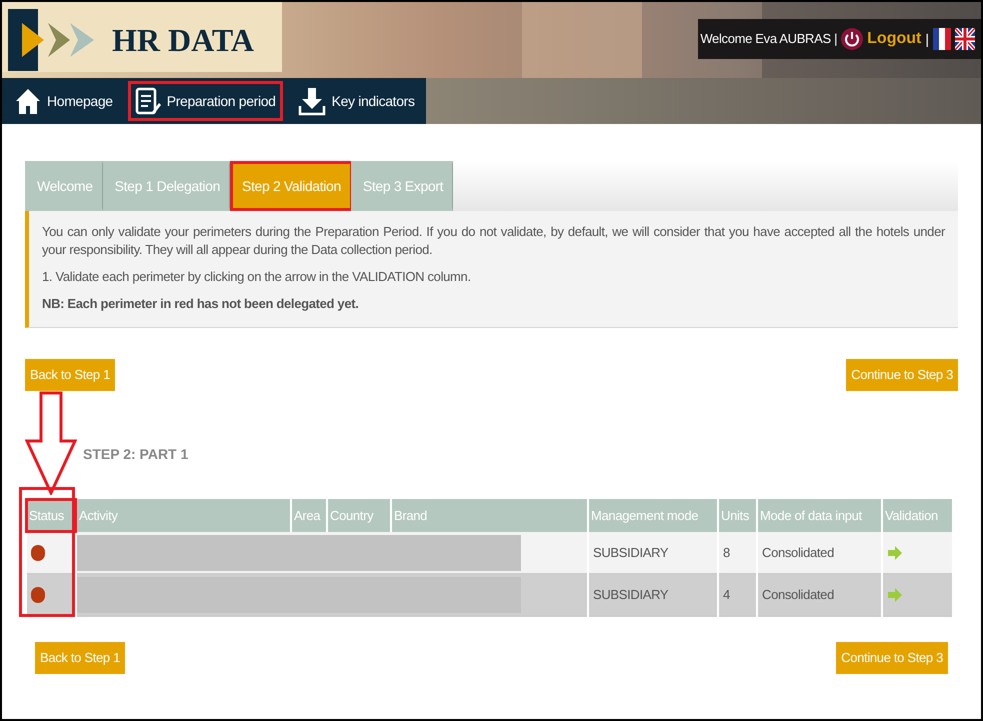 Image resolution: width=983 pixels, height=721 pixels. I want to click on uk-flag-icon, so click(965, 39).